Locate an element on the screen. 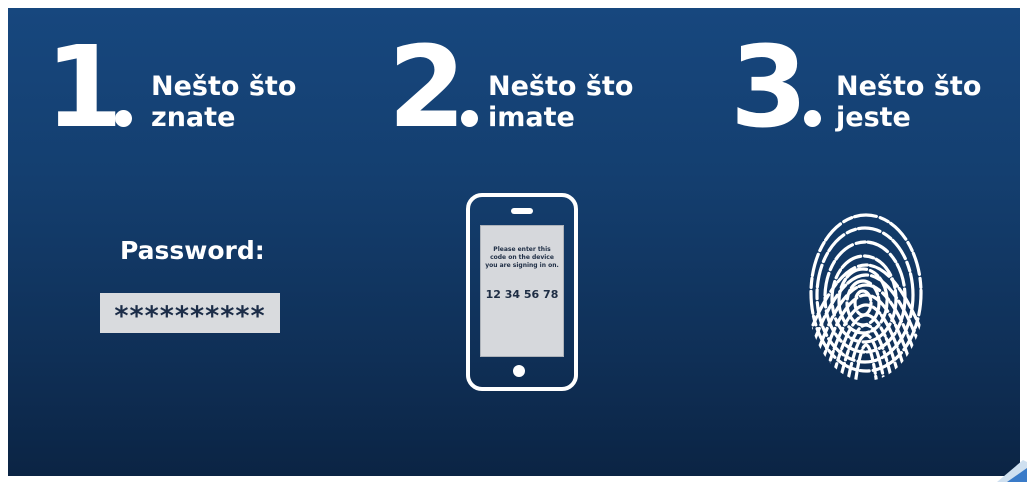 This screenshot has height=482, width=1027. password-field: ********** is located at coordinates (190, 313).